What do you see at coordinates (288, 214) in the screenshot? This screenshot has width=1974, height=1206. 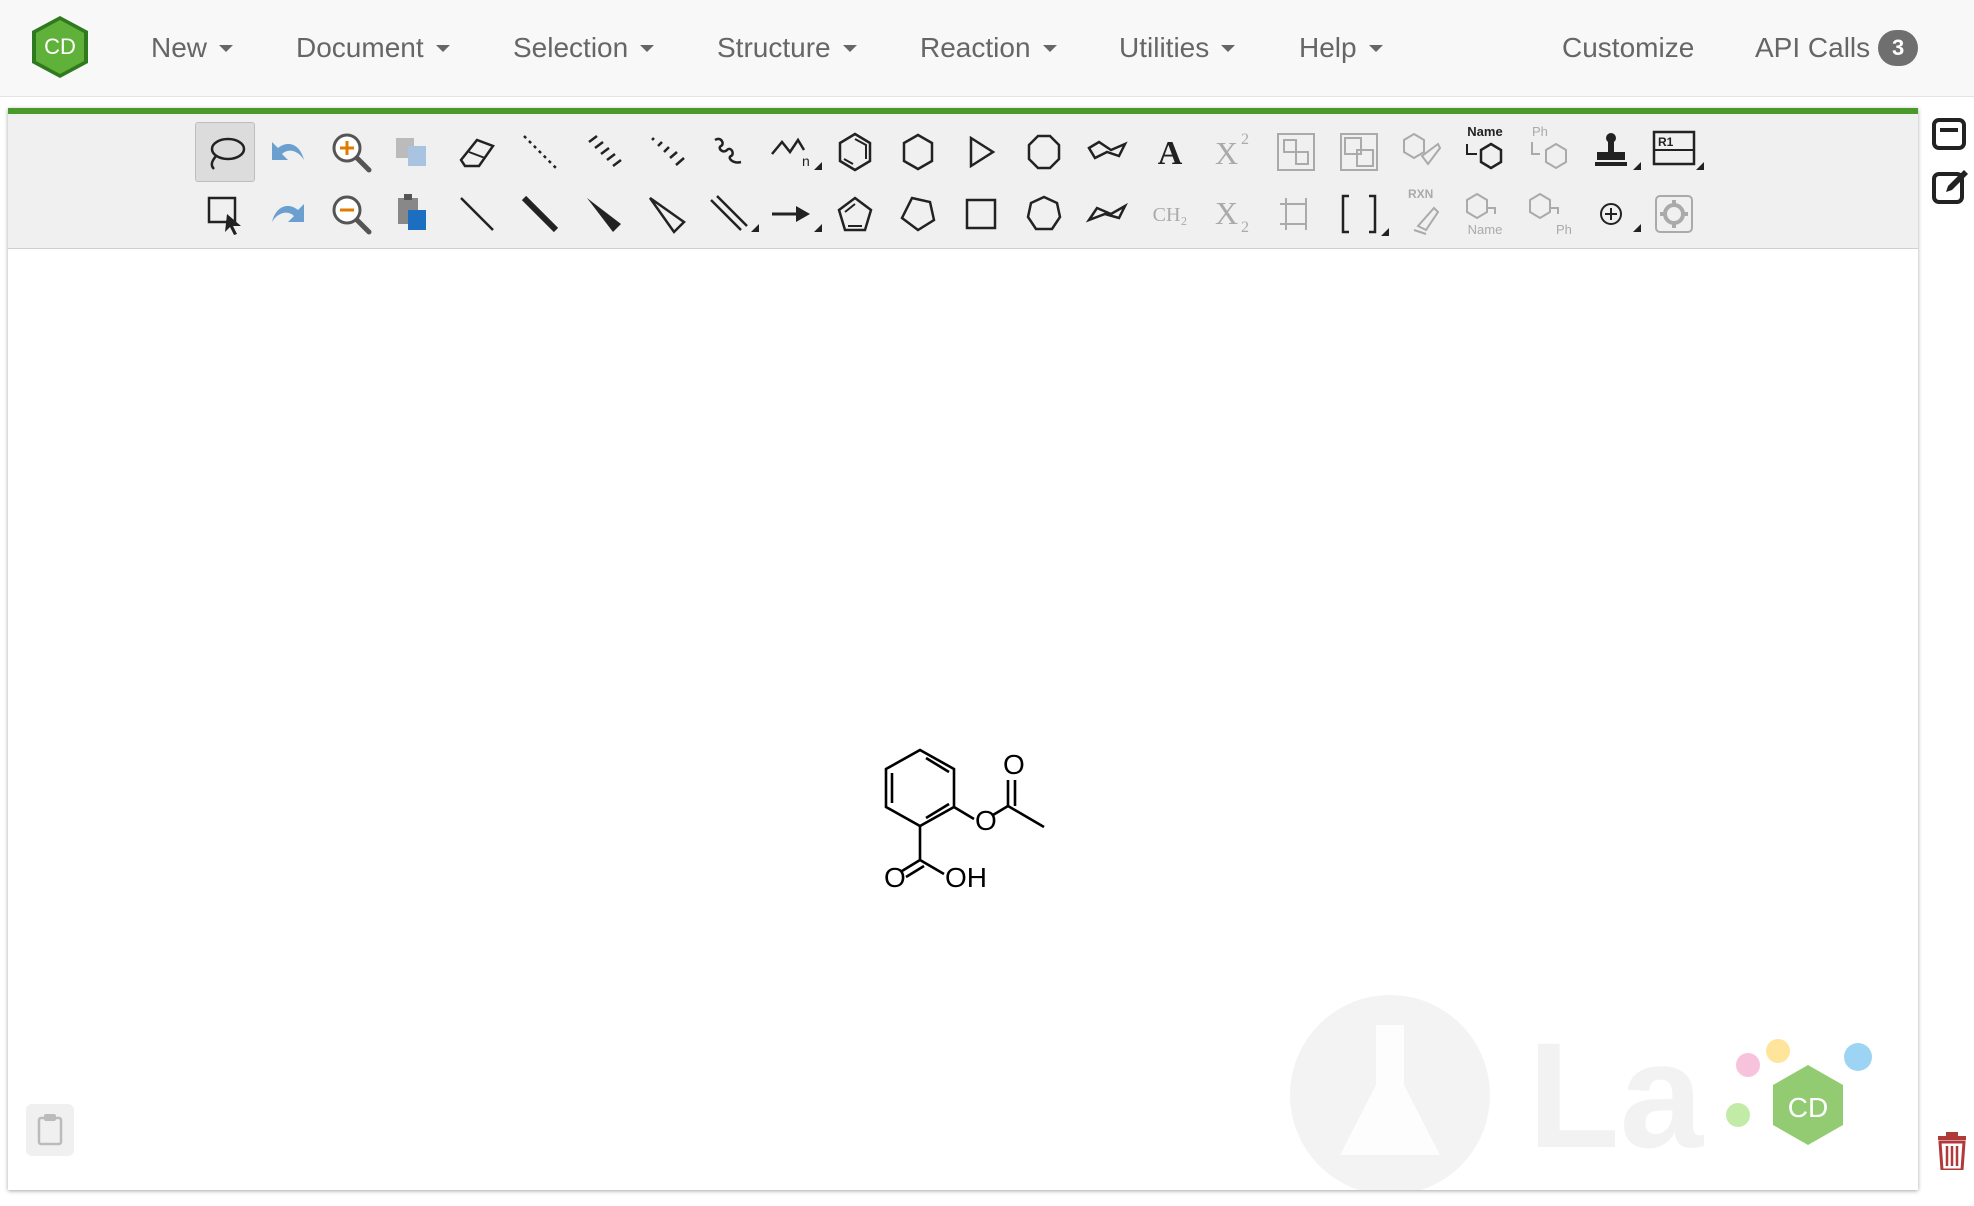 I see `redo-button` at bounding box center [288, 214].